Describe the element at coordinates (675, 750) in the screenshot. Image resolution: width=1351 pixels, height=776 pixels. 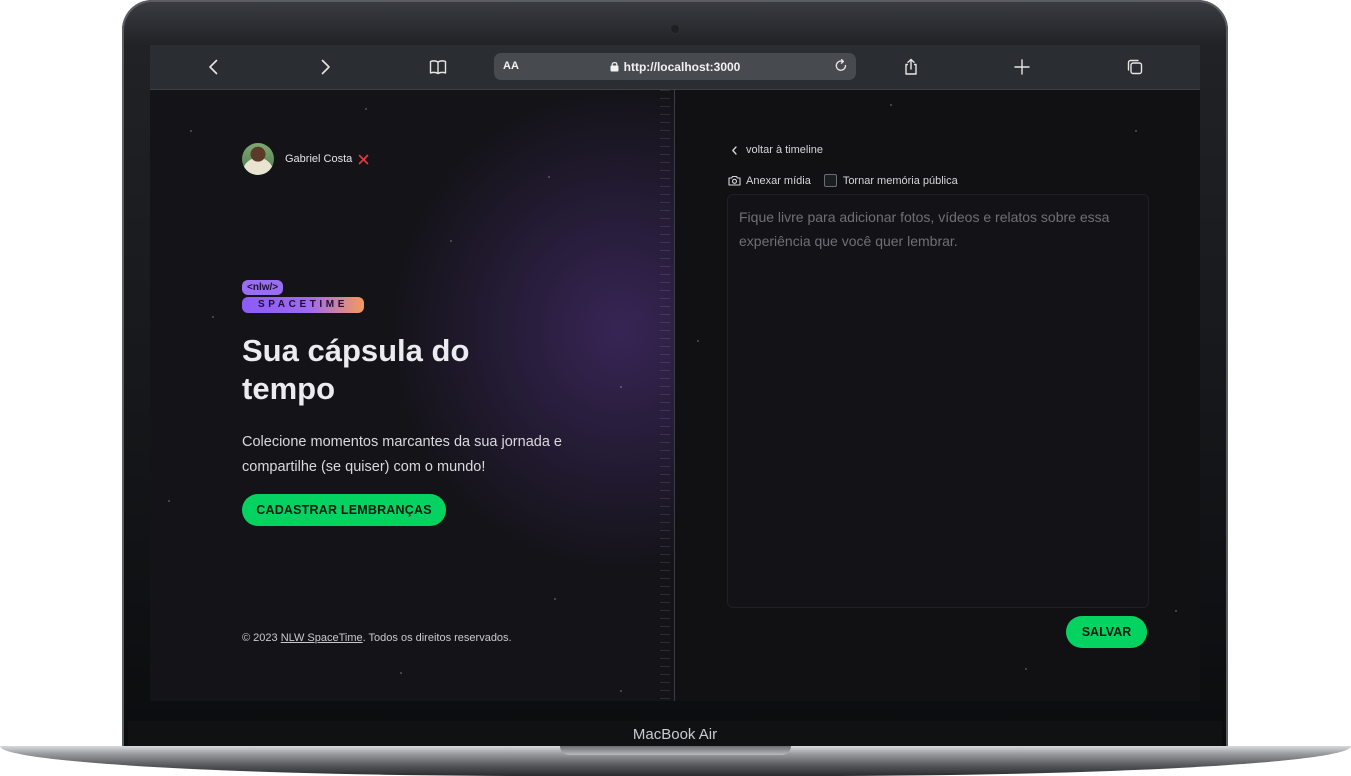
I see `laptop-hinge-notch` at that location.